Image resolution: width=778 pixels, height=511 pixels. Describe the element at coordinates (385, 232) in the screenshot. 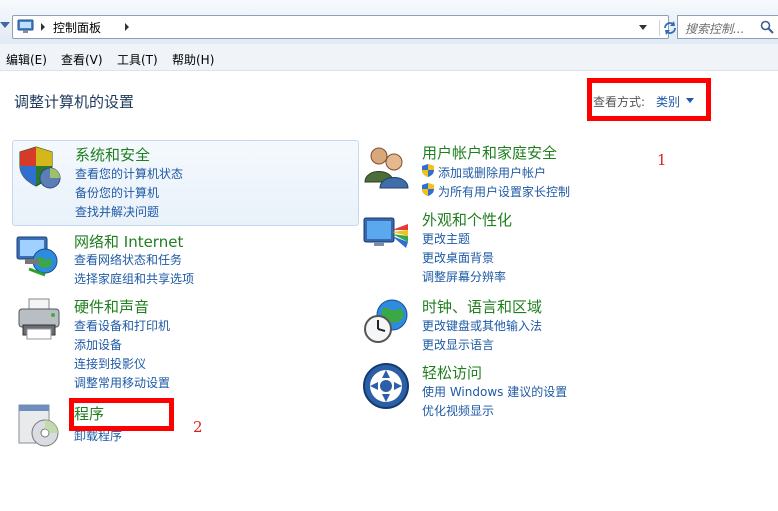

I see `appearance-icon` at that location.